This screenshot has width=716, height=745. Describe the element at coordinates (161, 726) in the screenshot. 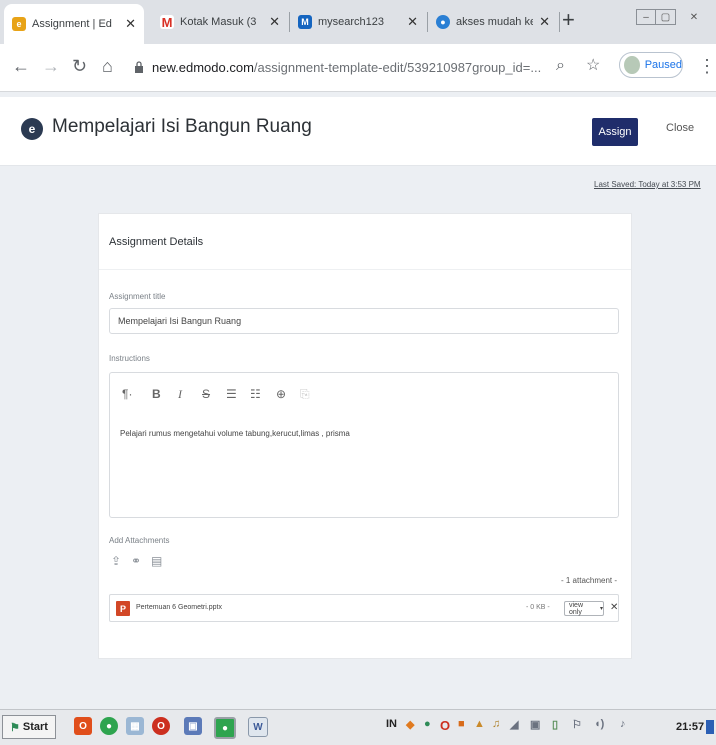

I see `opera-app-icon: O` at that location.